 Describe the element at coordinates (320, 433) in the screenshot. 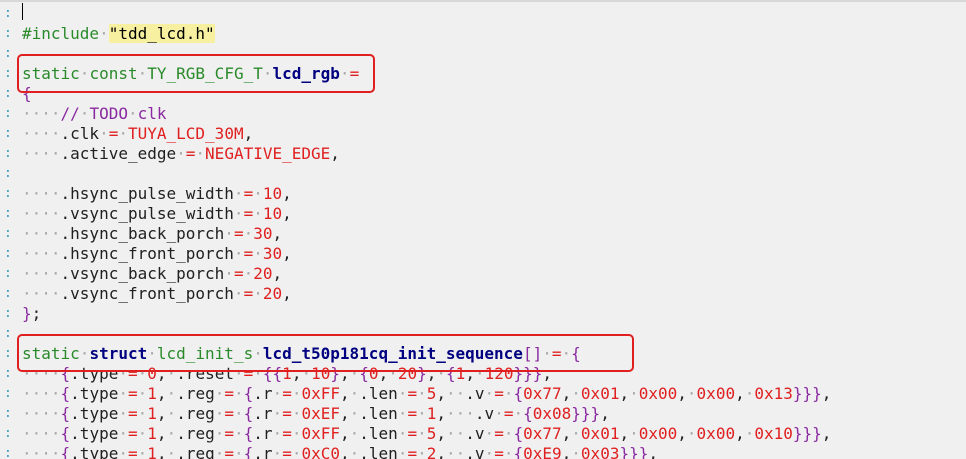

I see `code-token-num: 0xFF` at that location.